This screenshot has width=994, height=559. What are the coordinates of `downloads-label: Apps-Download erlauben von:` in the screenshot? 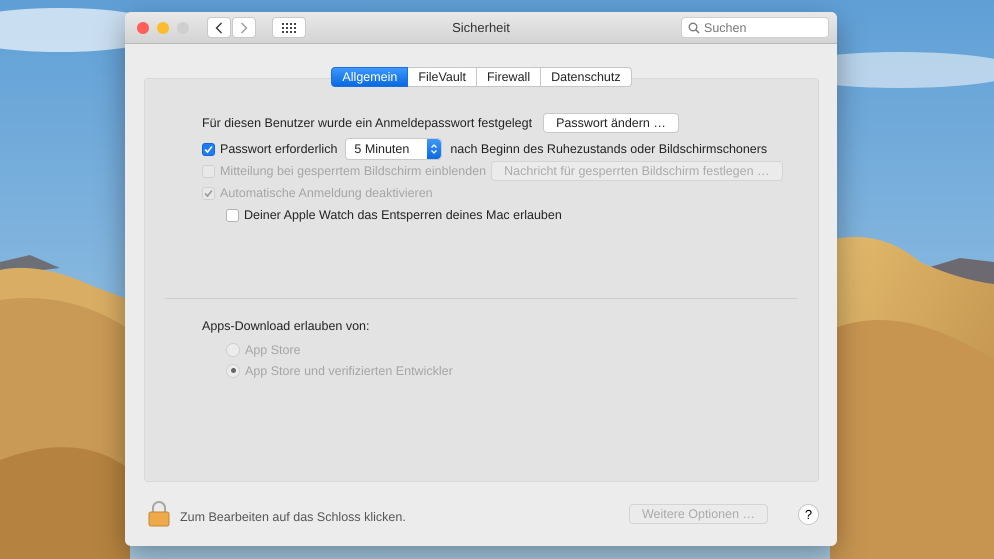 It's located at (286, 326).